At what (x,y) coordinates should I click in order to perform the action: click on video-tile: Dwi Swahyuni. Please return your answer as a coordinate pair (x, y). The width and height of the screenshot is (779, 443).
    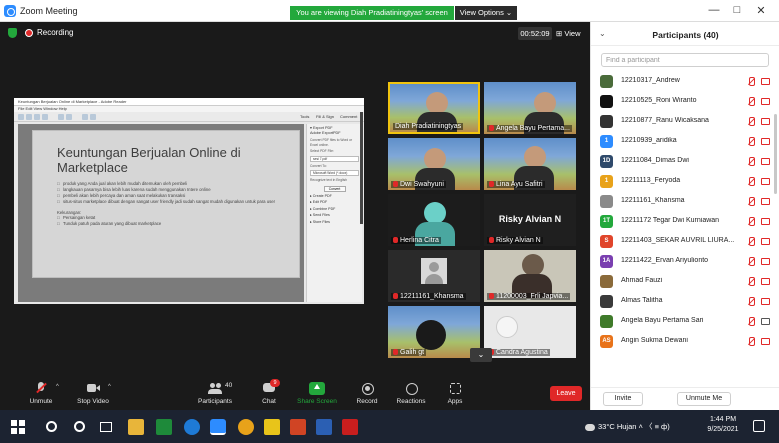
    Looking at the image, I should click on (434, 164).